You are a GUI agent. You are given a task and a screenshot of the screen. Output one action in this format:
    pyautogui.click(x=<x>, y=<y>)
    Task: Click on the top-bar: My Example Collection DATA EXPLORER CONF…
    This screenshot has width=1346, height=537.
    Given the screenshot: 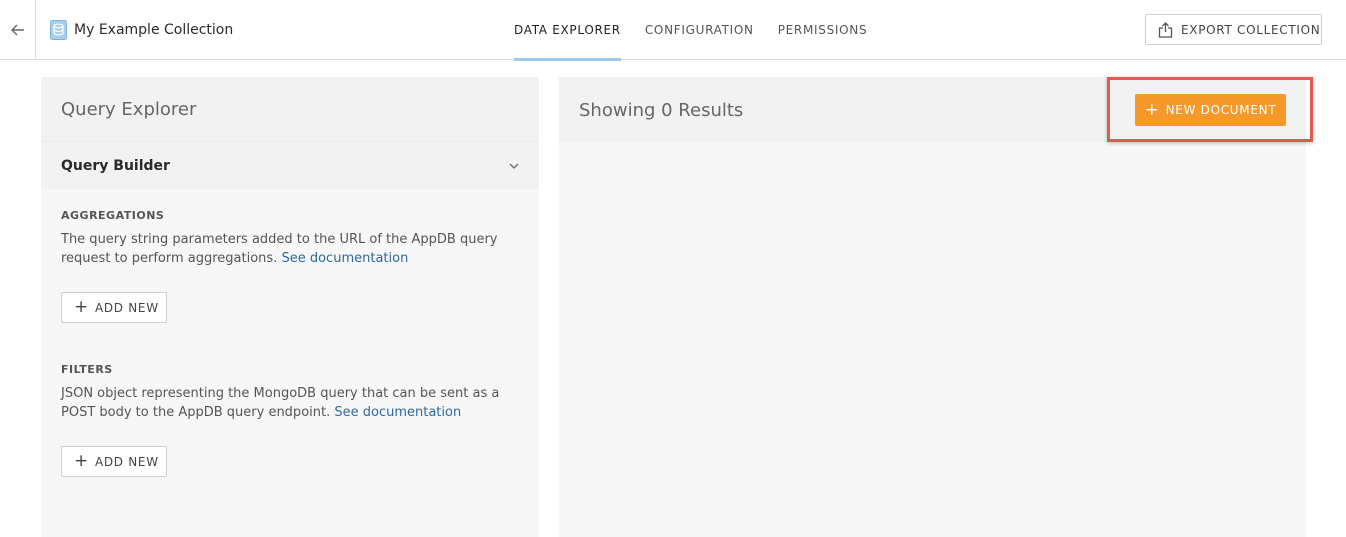 What is the action you would take?
    pyautogui.click(x=673, y=30)
    